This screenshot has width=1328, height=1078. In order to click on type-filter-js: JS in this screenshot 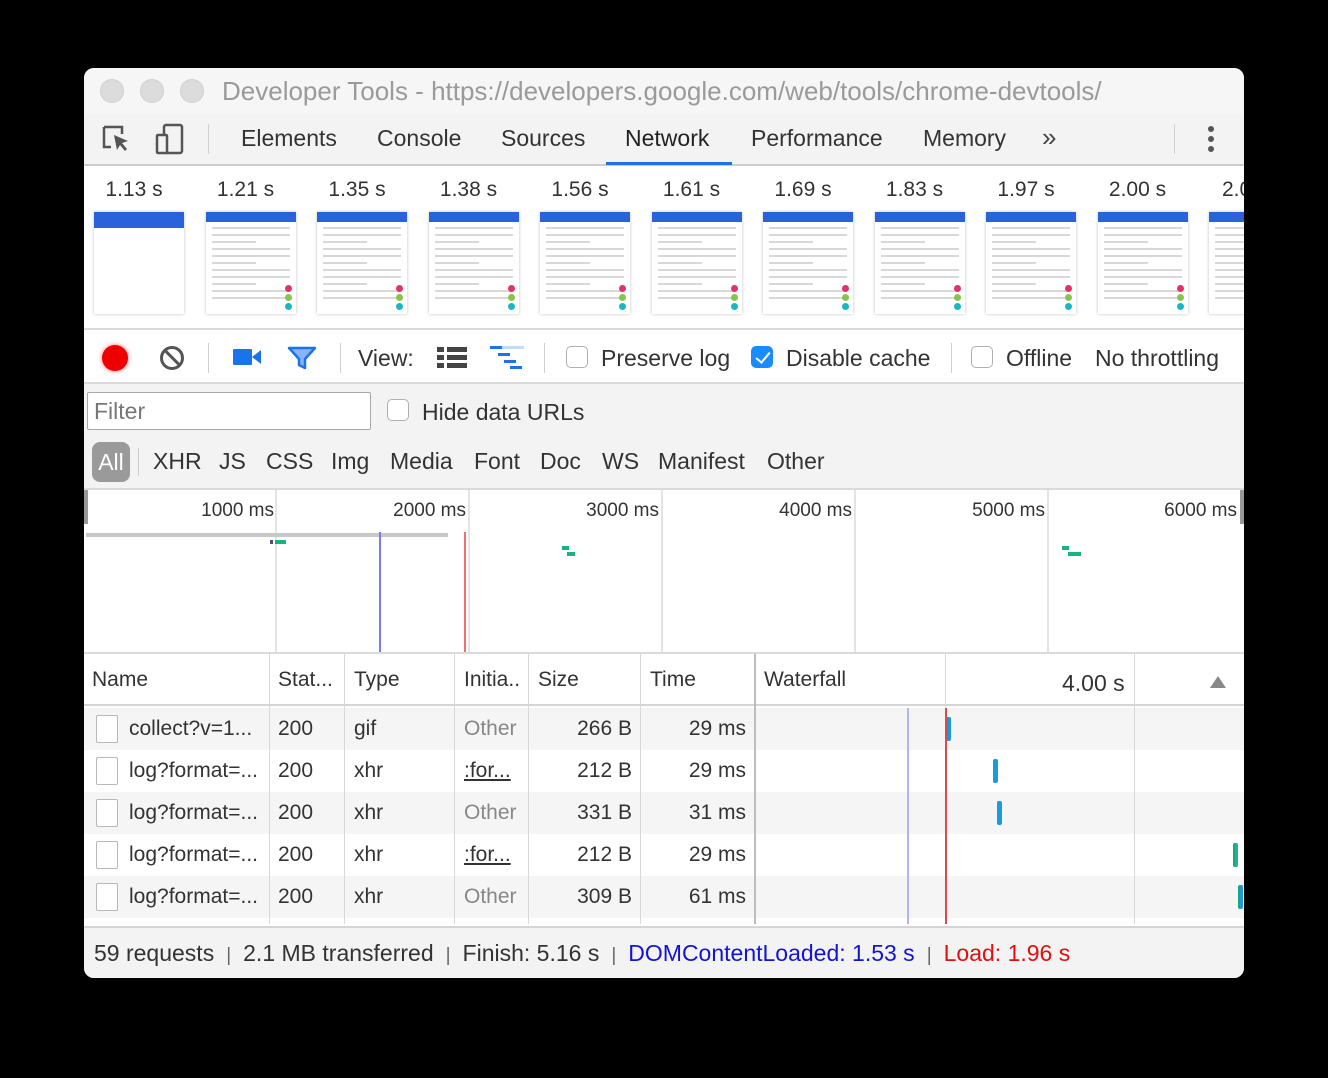, I will do `click(232, 461)`.